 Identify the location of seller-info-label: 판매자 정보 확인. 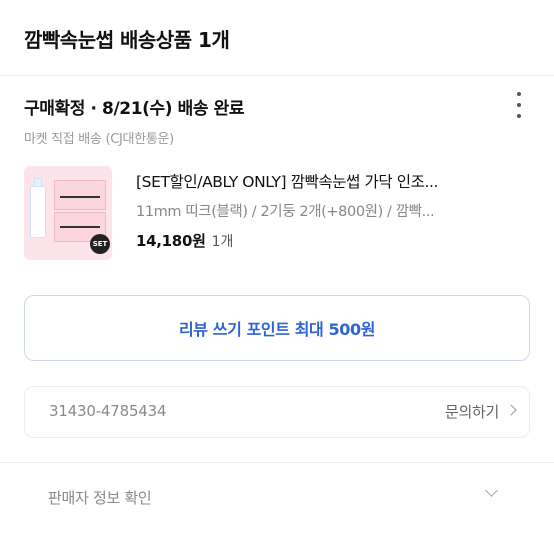
(100, 498).